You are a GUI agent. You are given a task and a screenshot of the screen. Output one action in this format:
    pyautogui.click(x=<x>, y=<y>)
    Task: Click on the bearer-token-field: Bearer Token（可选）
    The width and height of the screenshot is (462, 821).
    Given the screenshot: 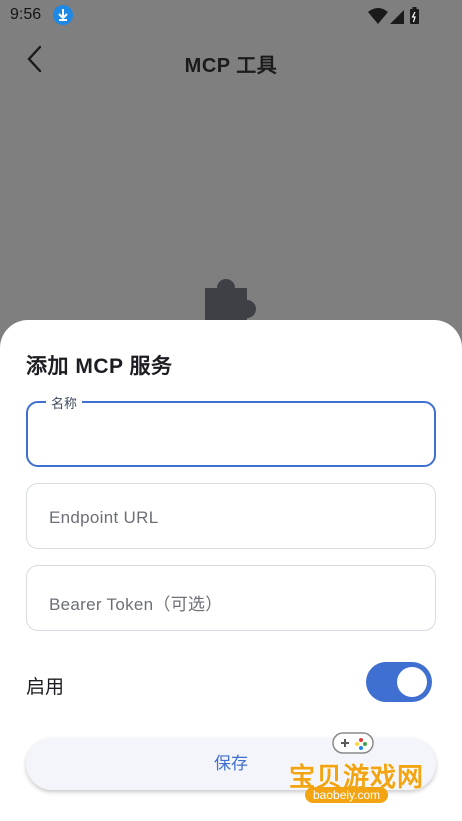 What is the action you would take?
    pyautogui.click(x=231, y=598)
    